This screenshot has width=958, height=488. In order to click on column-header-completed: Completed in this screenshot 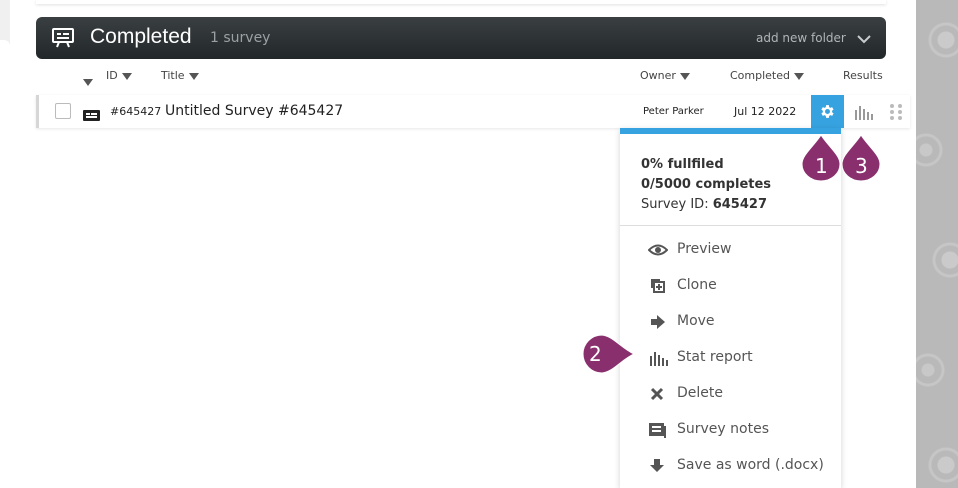, I will do `click(767, 75)`.